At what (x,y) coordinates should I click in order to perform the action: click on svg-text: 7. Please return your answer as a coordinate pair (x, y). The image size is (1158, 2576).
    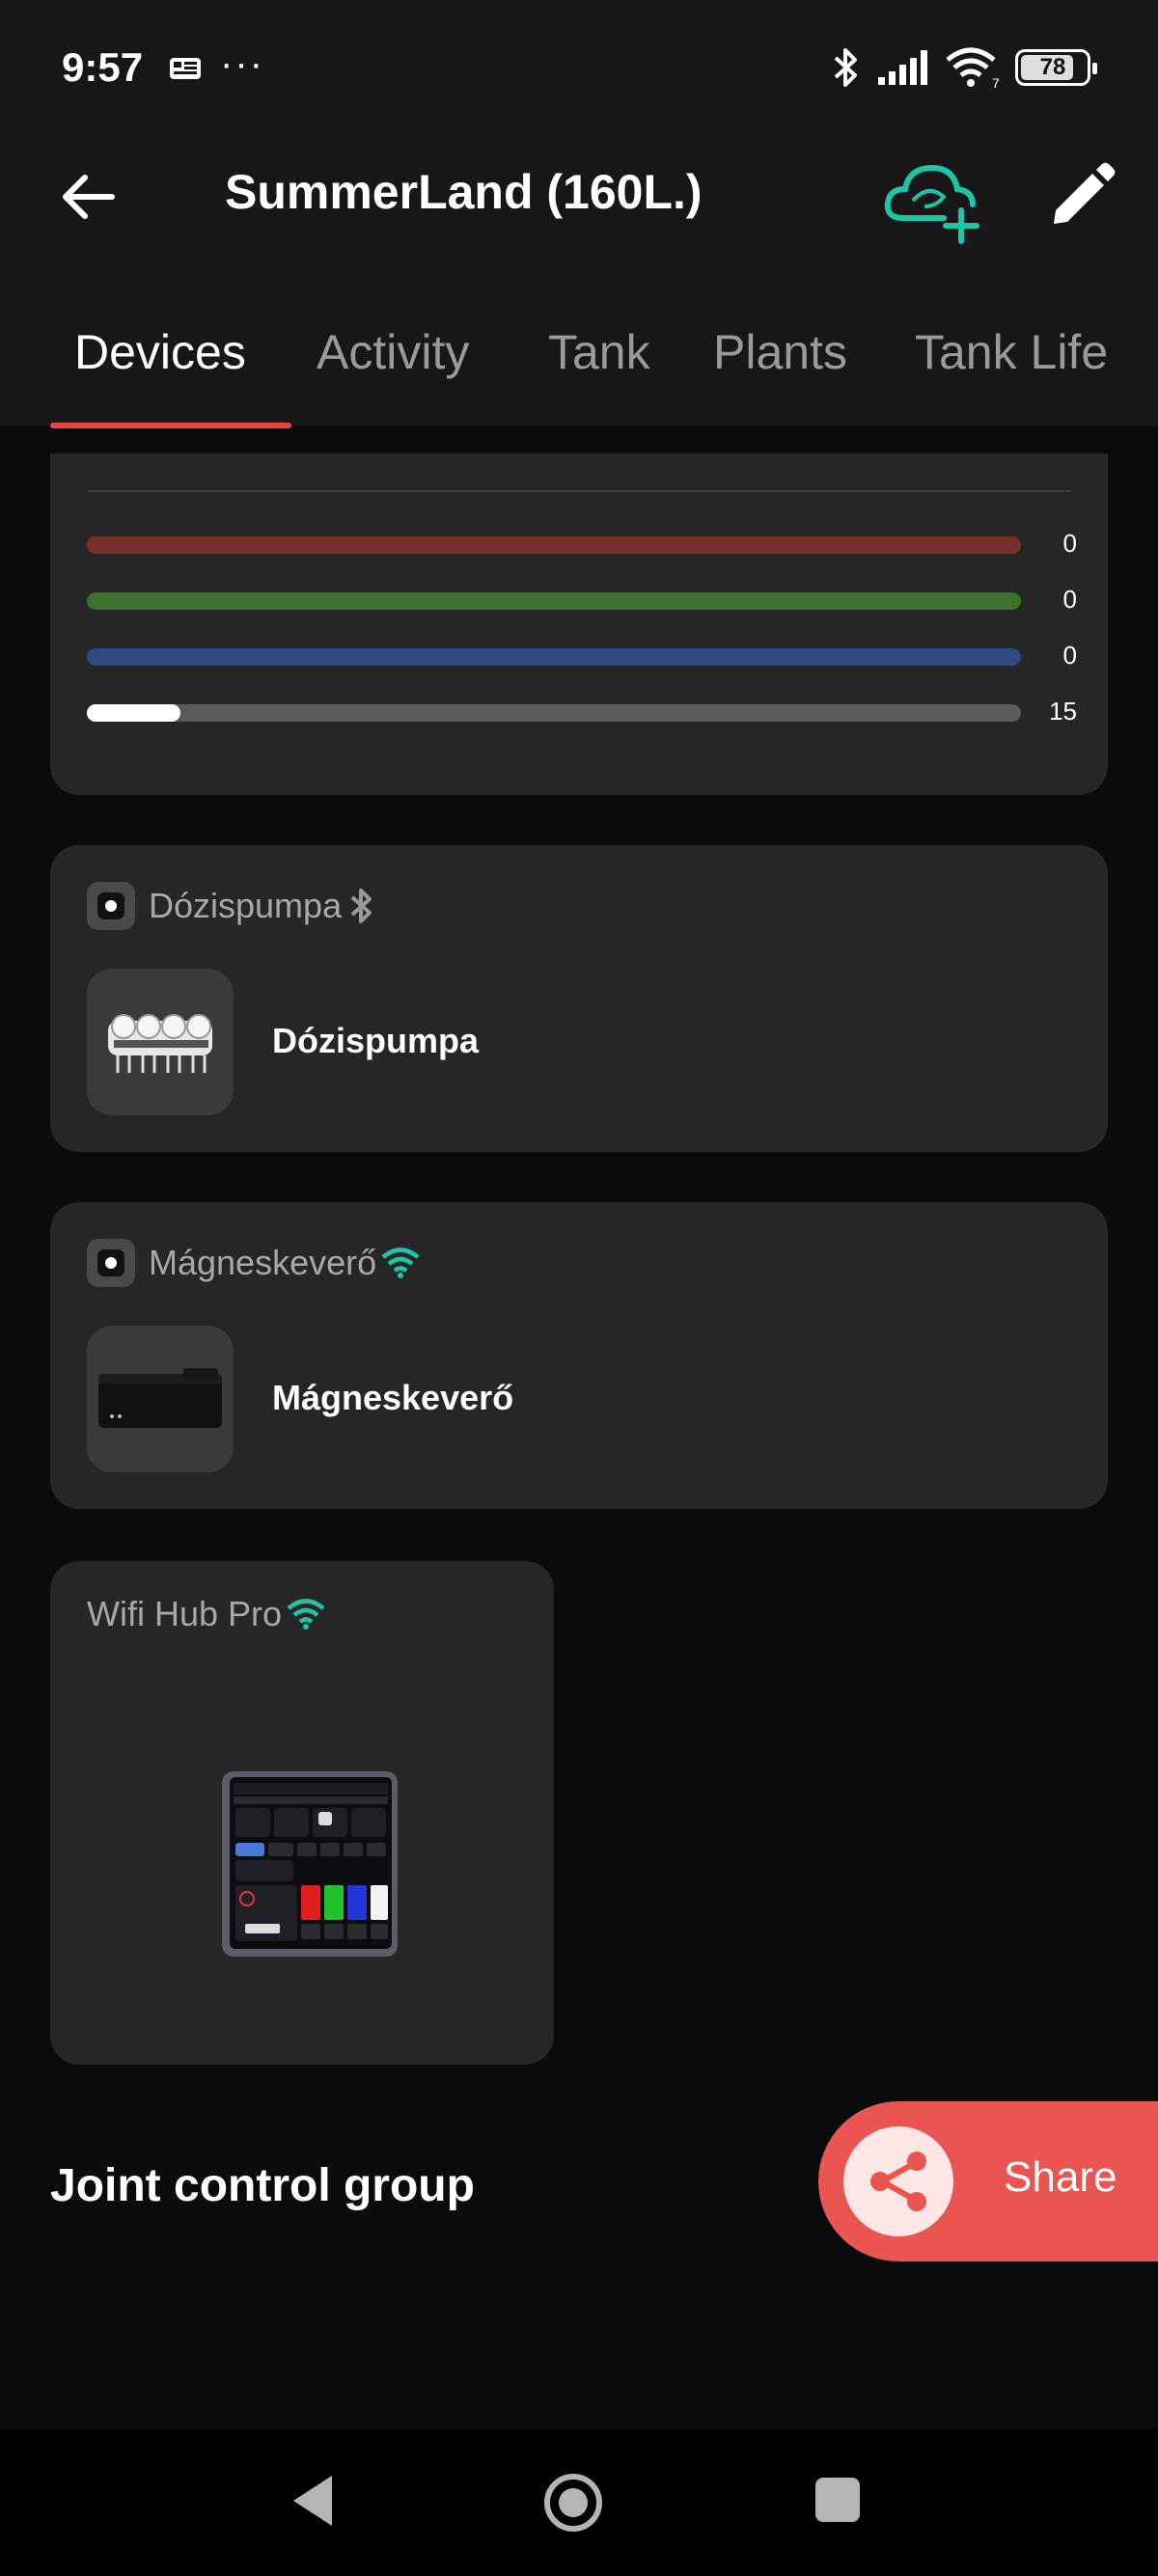
    Looking at the image, I should click on (996, 82).